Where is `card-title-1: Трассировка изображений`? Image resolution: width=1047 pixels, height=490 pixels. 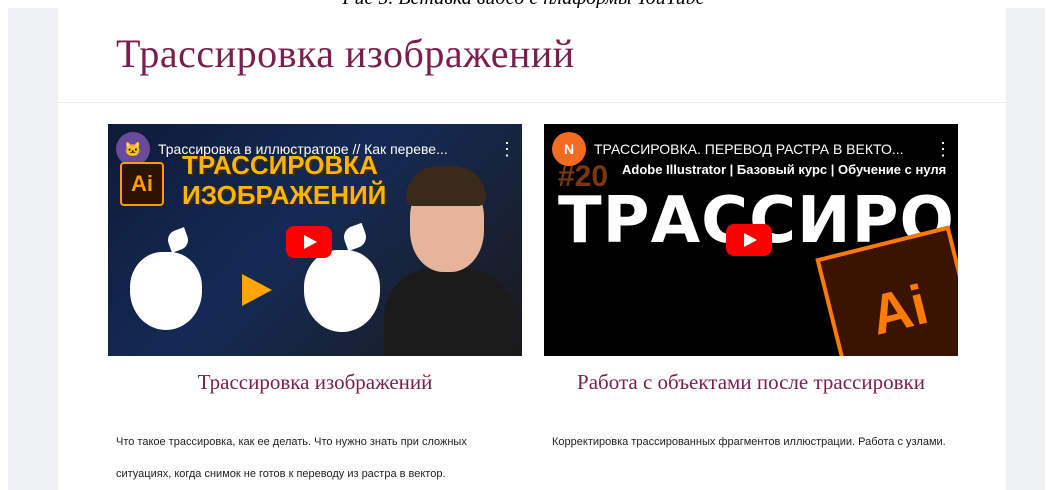
card-title-1: Трассировка изображений is located at coordinates (315, 382).